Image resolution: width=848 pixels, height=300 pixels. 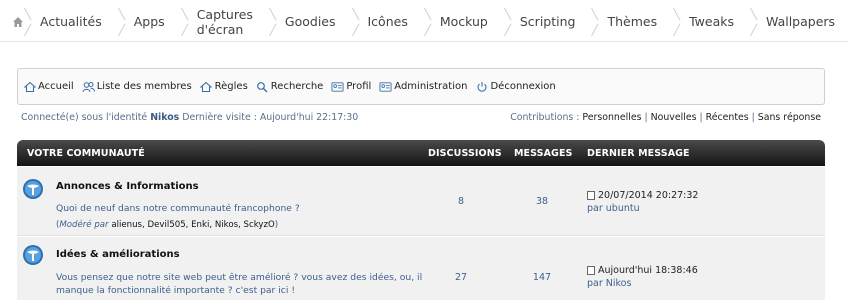 What do you see at coordinates (118, 254) in the screenshot?
I see `forum-title-link: Idées & améliorations` at bounding box center [118, 254].